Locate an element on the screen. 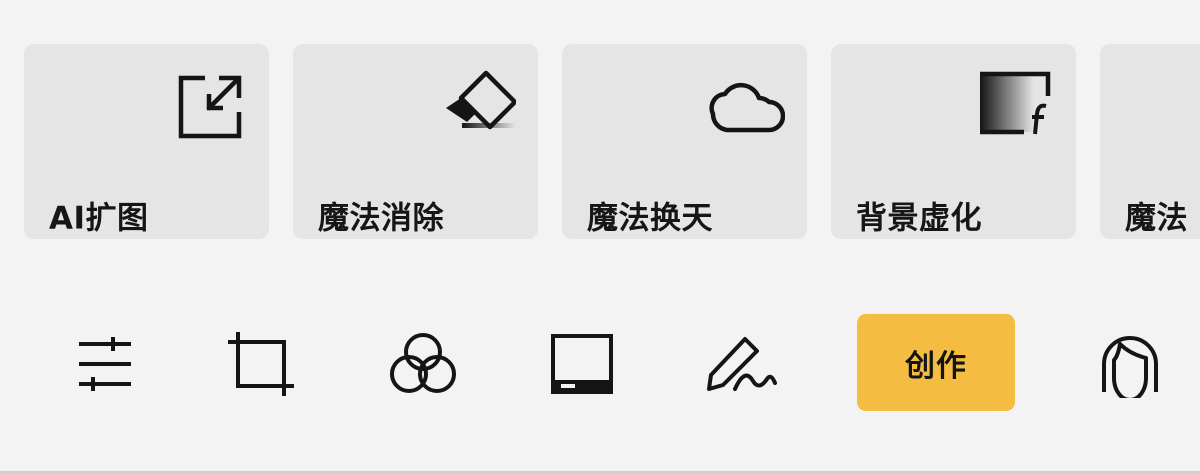  filter-button is located at coordinates (423, 364).